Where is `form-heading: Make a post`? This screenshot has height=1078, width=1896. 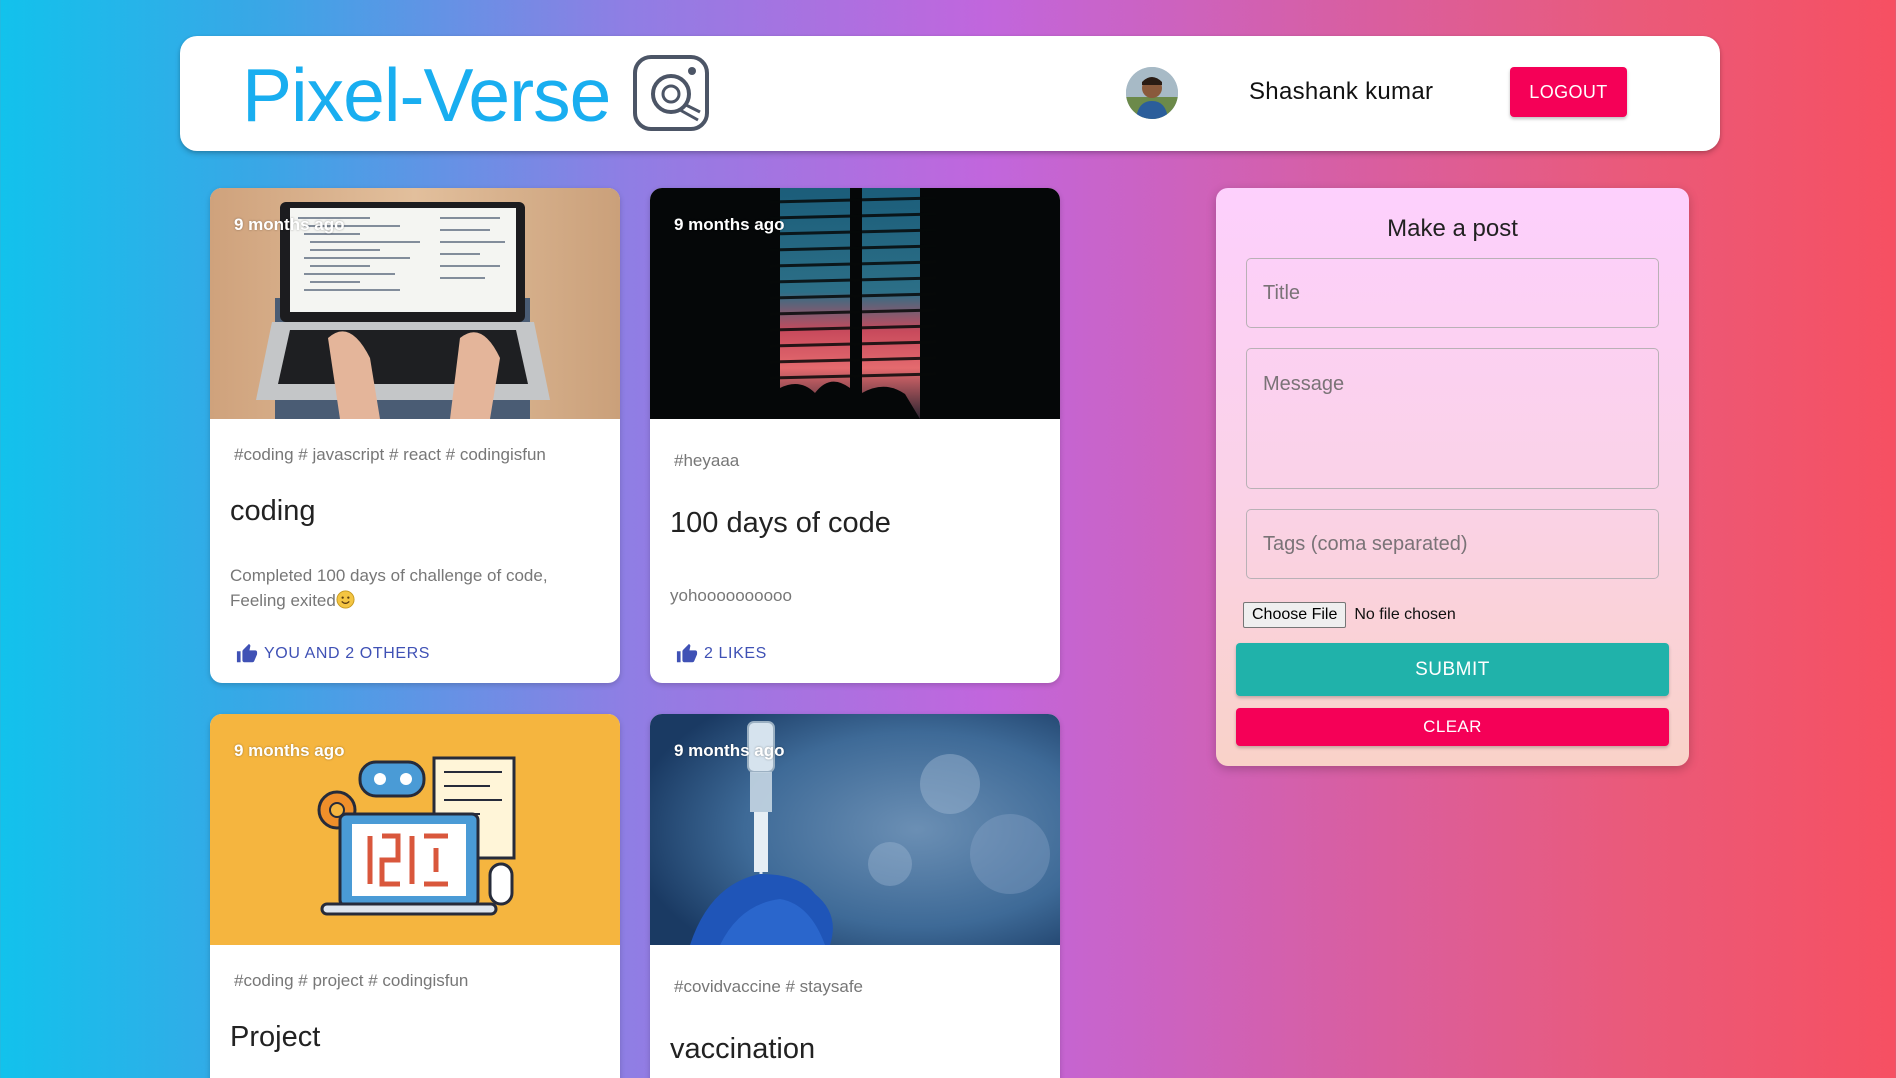
form-heading: Make a post is located at coordinates (1452, 228).